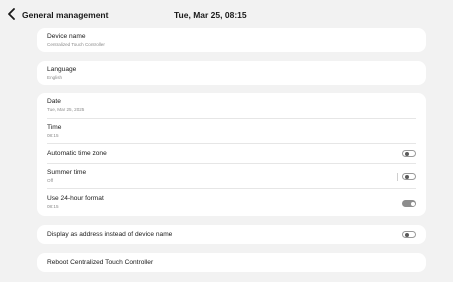 This screenshot has width=453, height=282. Describe the element at coordinates (66, 109) in the screenshot. I see `date-value: Tue, Mar 25, 2025` at that location.